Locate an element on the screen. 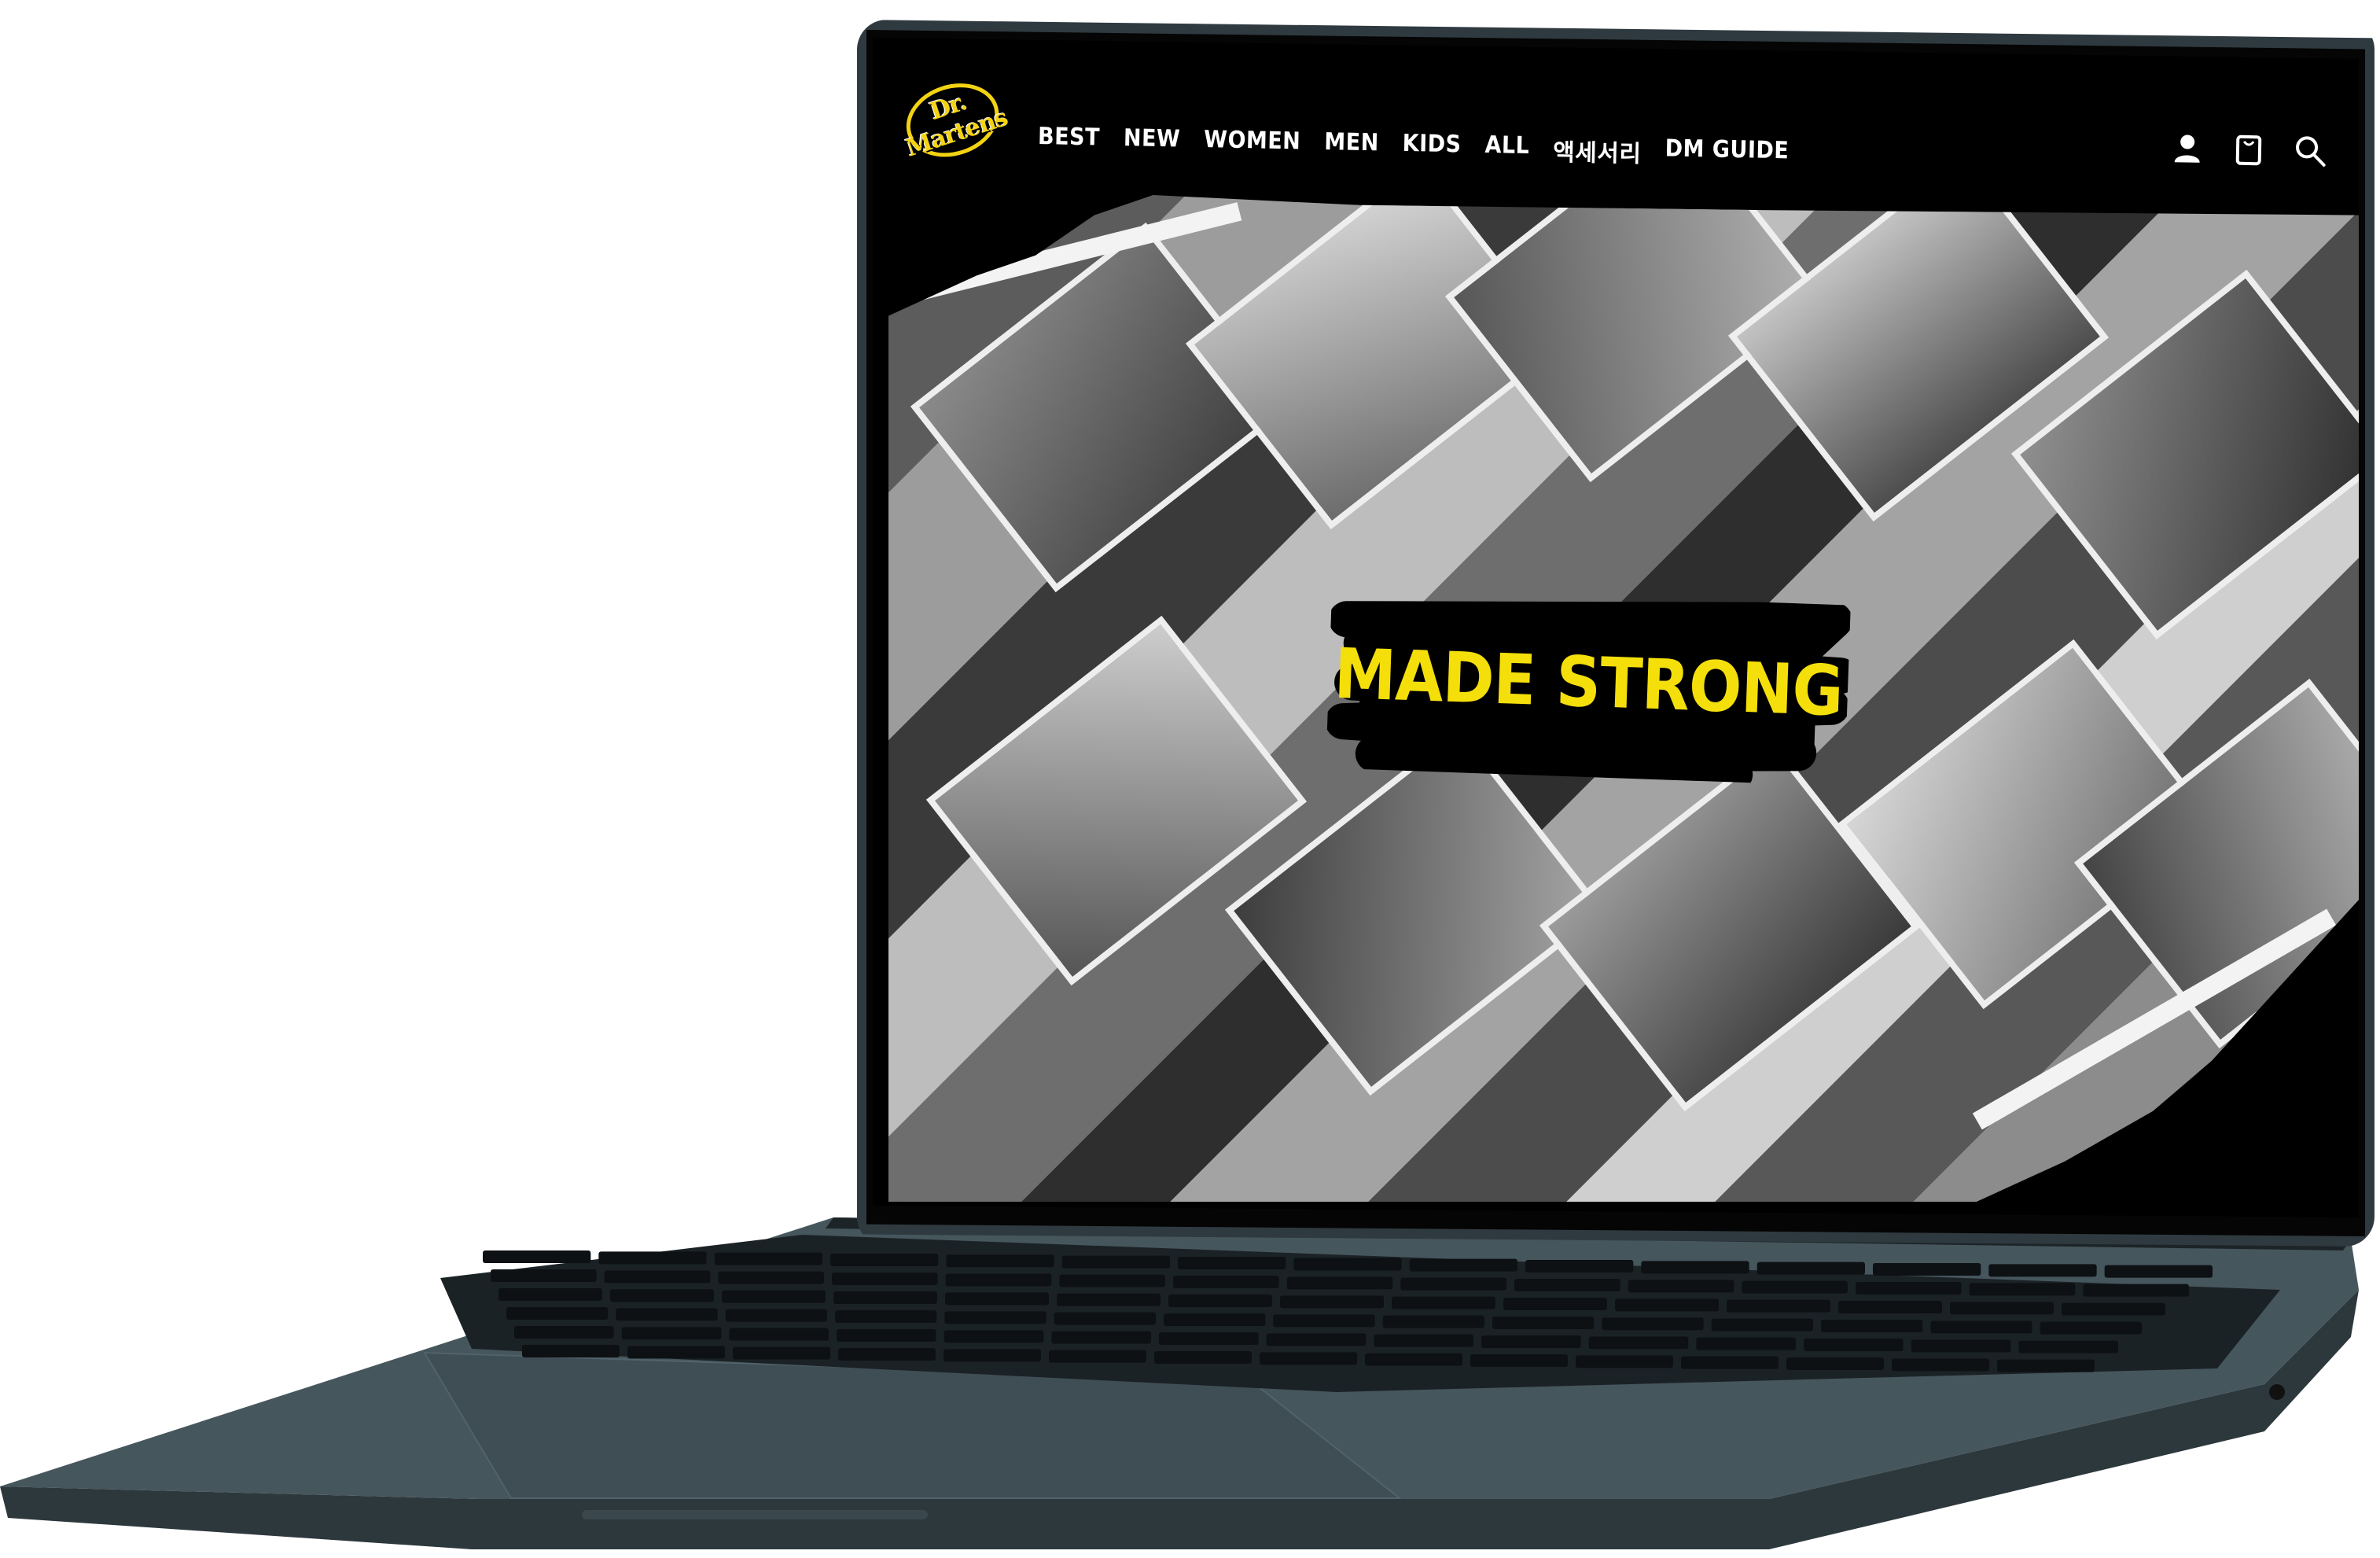 This screenshot has width=2380, height=1558. nav-link-new: NEW is located at coordinates (1152, 142).